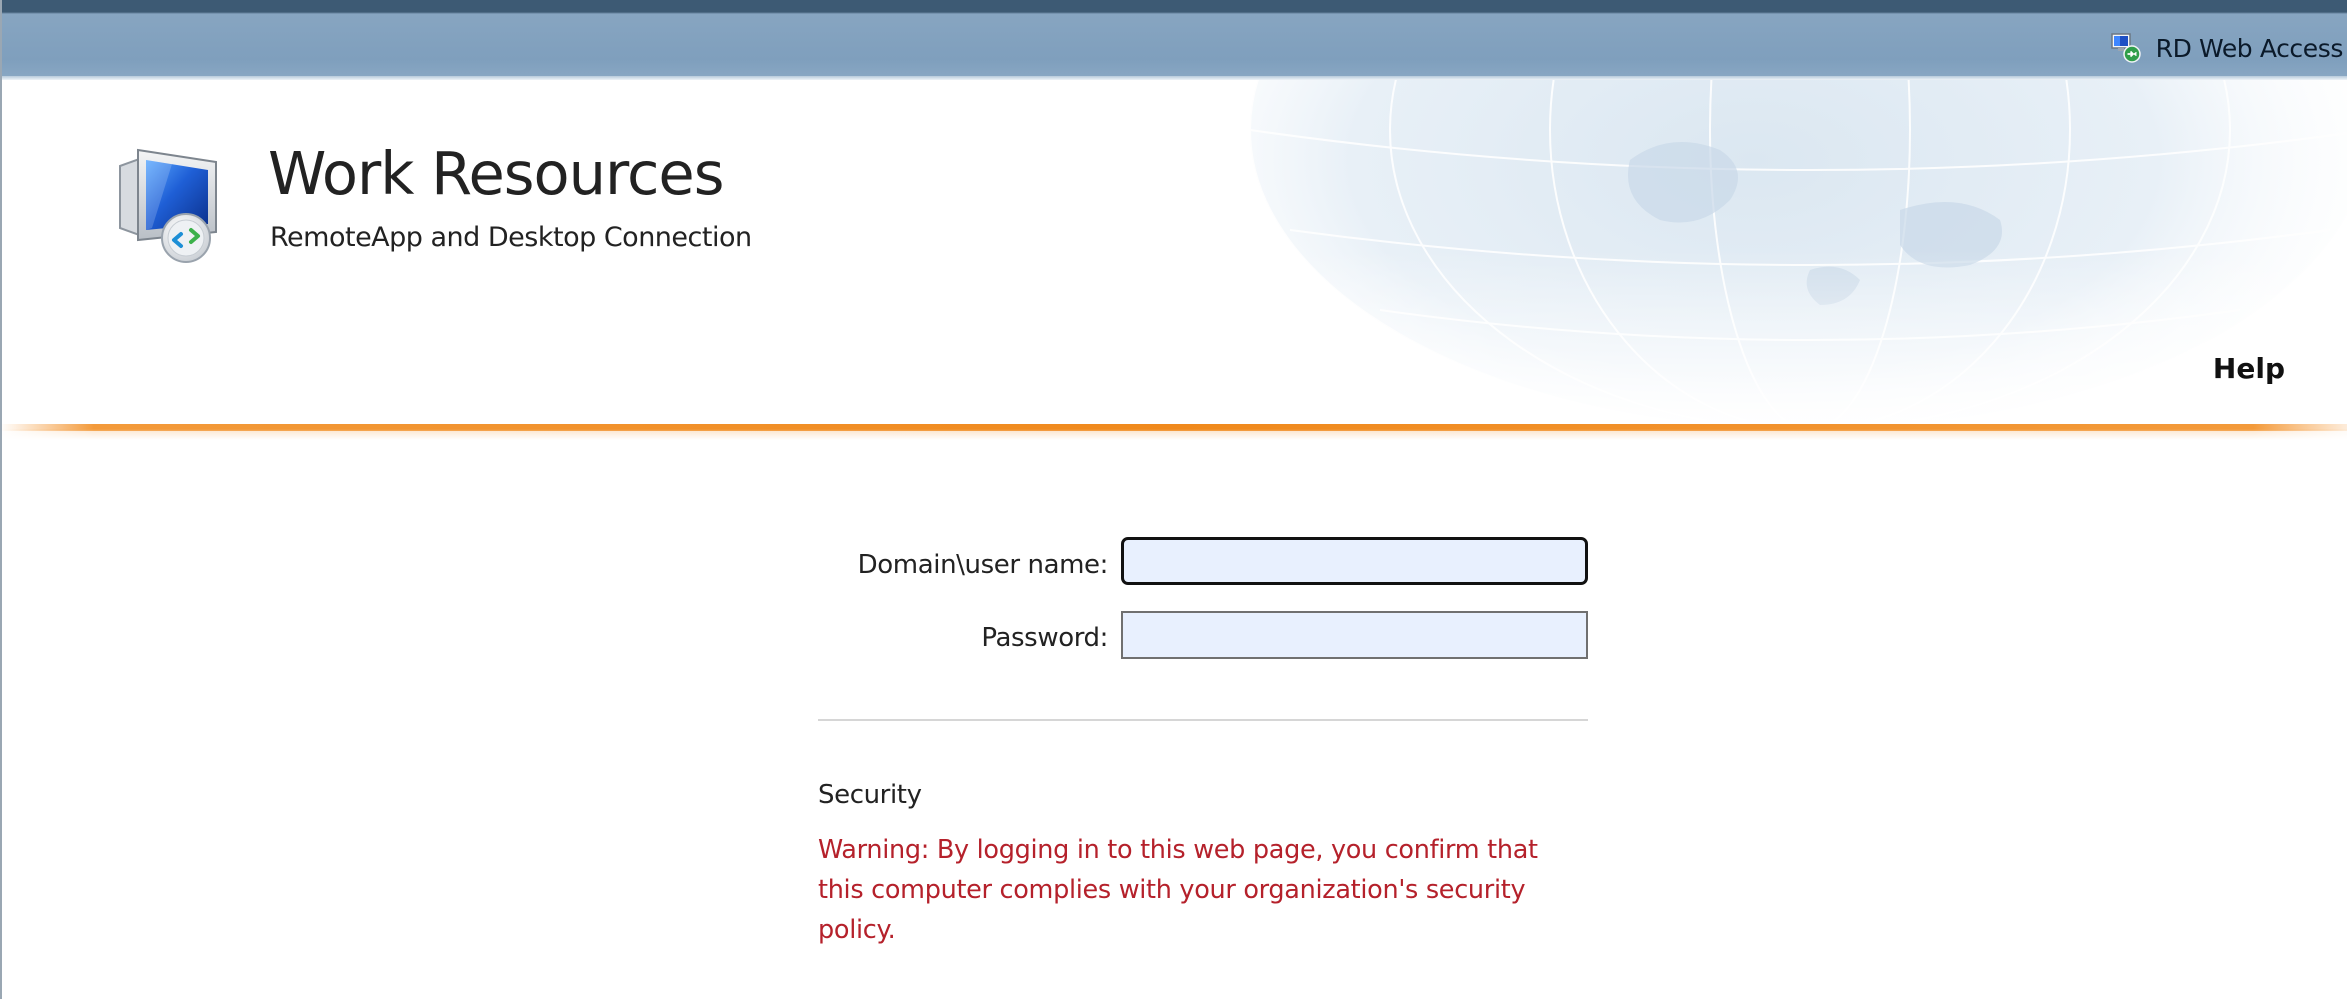  What do you see at coordinates (1354, 561) in the screenshot?
I see `username-input` at bounding box center [1354, 561].